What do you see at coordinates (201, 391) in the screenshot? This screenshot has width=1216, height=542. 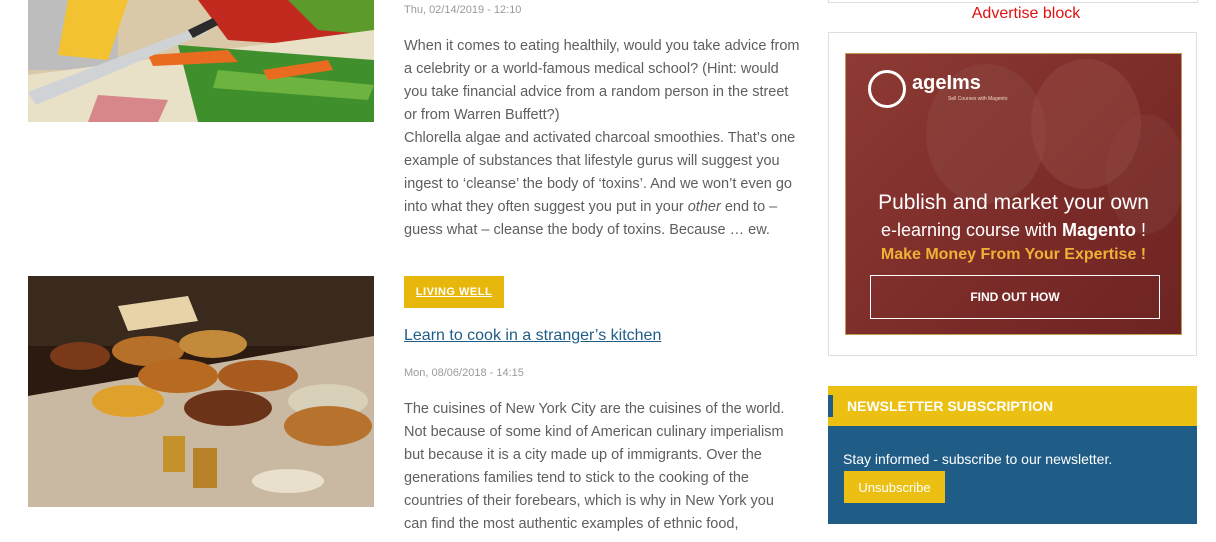 I see `article-image-food-buffet` at bounding box center [201, 391].